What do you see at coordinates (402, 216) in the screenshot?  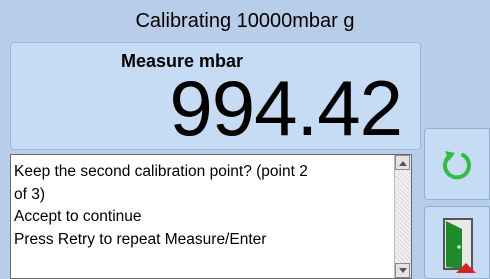 I see `message-scrollbar` at bounding box center [402, 216].